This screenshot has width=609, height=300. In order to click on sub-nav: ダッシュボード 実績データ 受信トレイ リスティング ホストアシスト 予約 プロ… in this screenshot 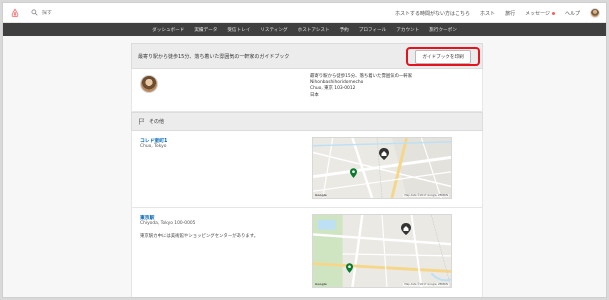, I will do `click(304, 29)`.